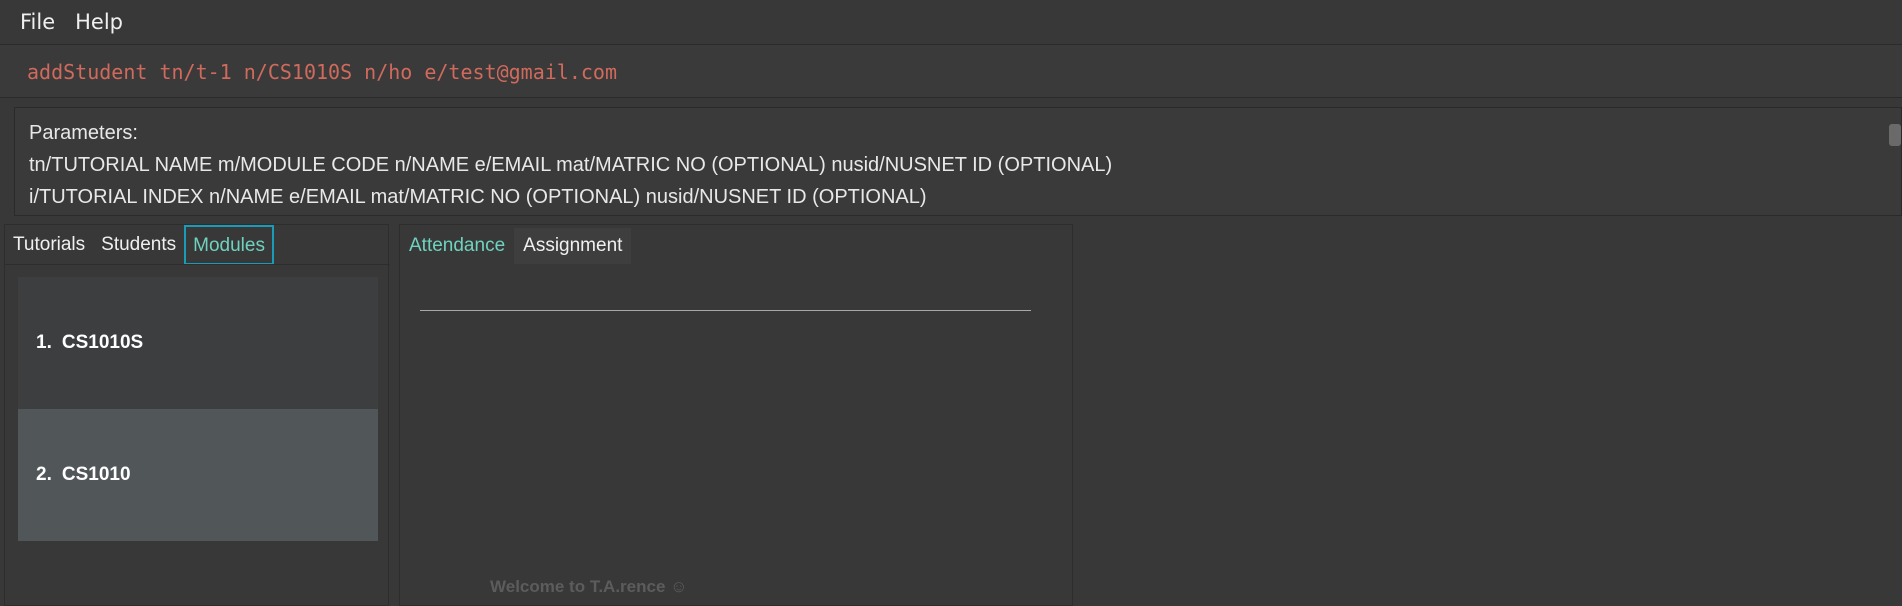 Image resolution: width=1902 pixels, height=606 pixels. What do you see at coordinates (102, 342) in the screenshot?
I see `module-code: CS1010S` at bounding box center [102, 342].